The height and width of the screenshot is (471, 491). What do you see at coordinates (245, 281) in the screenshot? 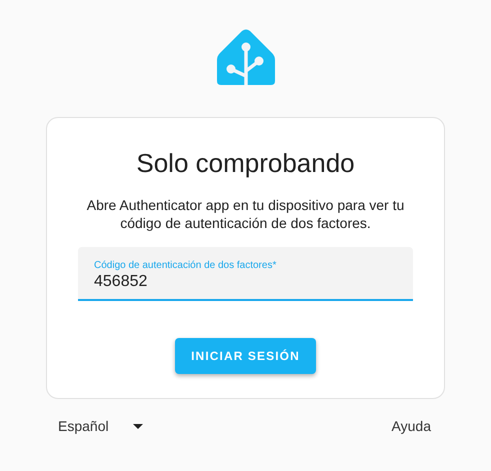
I see `code-input-field: 456852` at bounding box center [245, 281].